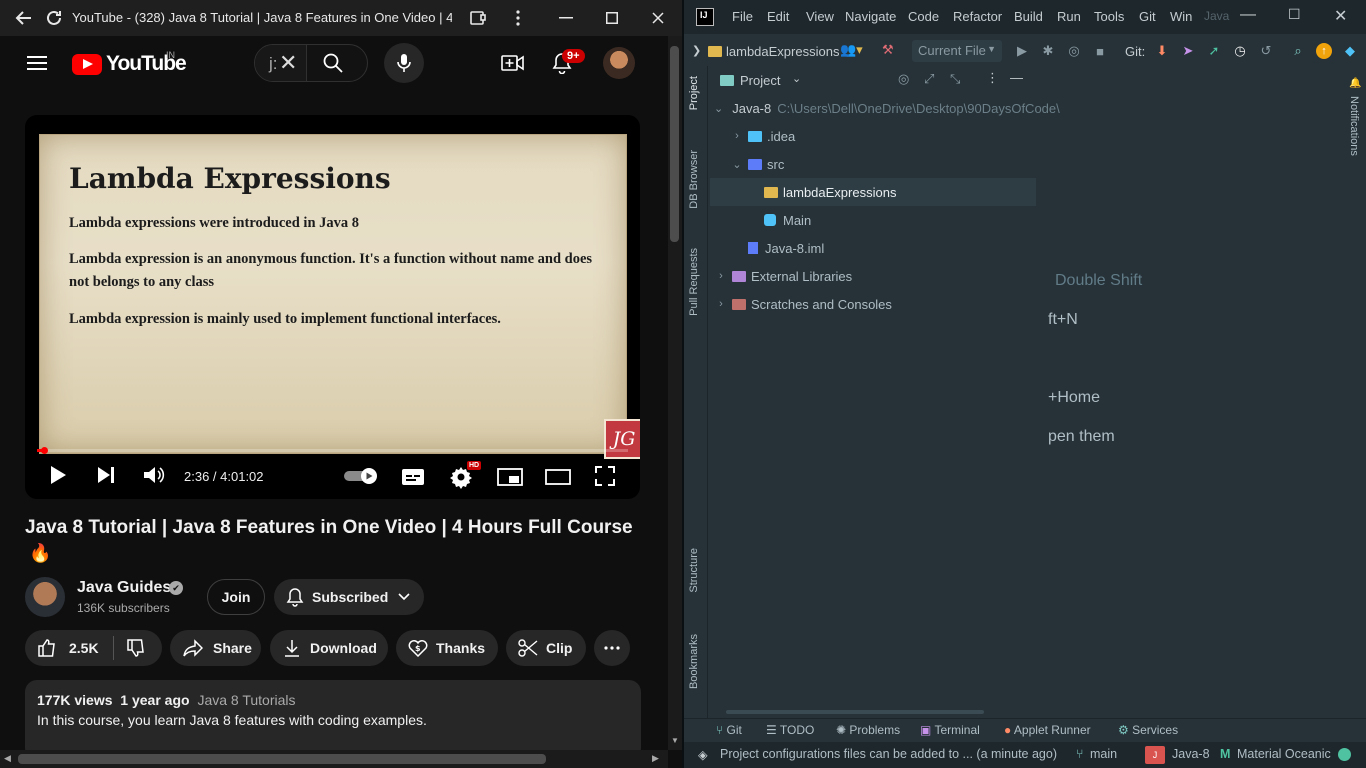  Describe the element at coordinates (1047, 730) in the screenshot. I see `bottom-tab-applet-runner: ● Applet Runner` at that location.